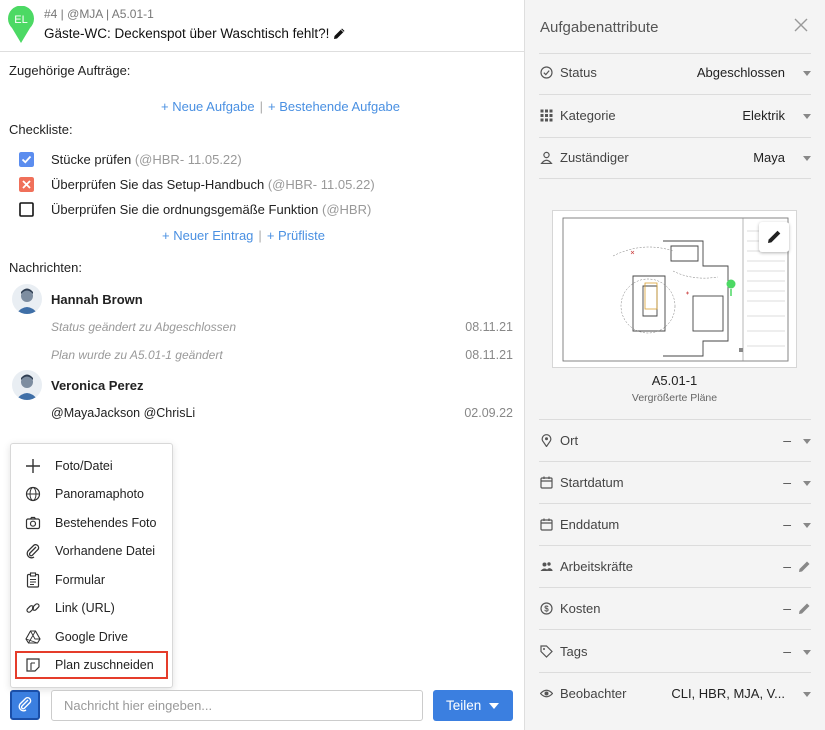 This screenshot has width=825, height=730. I want to click on checkbox-failed-icon, so click(26, 184).